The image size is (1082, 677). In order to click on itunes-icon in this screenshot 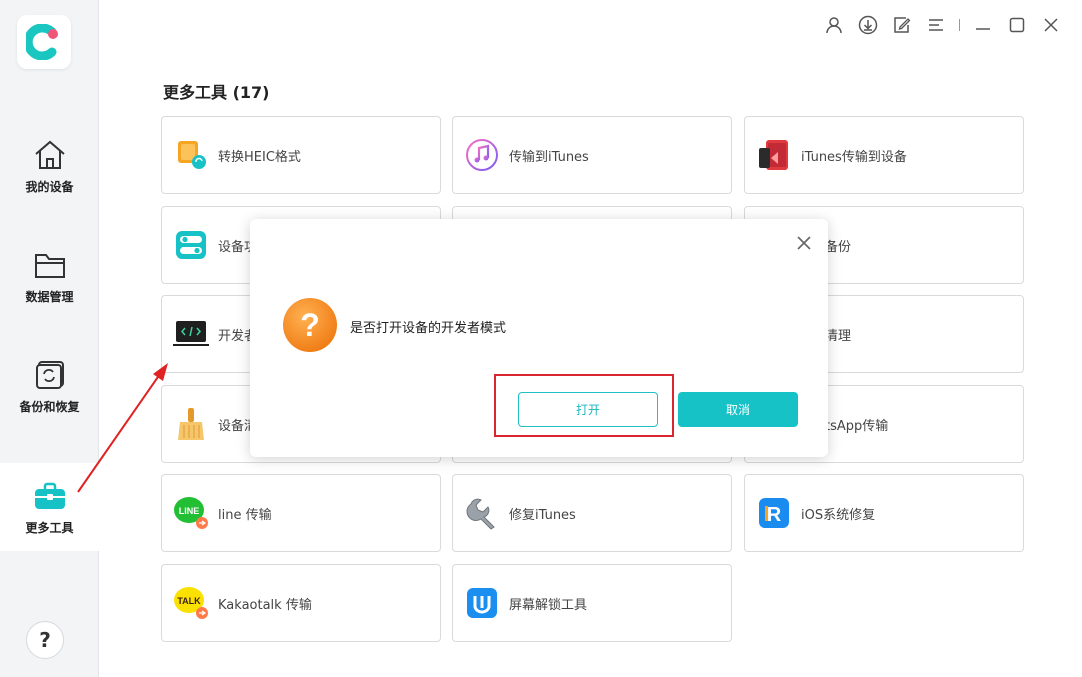, I will do `click(482, 155)`.